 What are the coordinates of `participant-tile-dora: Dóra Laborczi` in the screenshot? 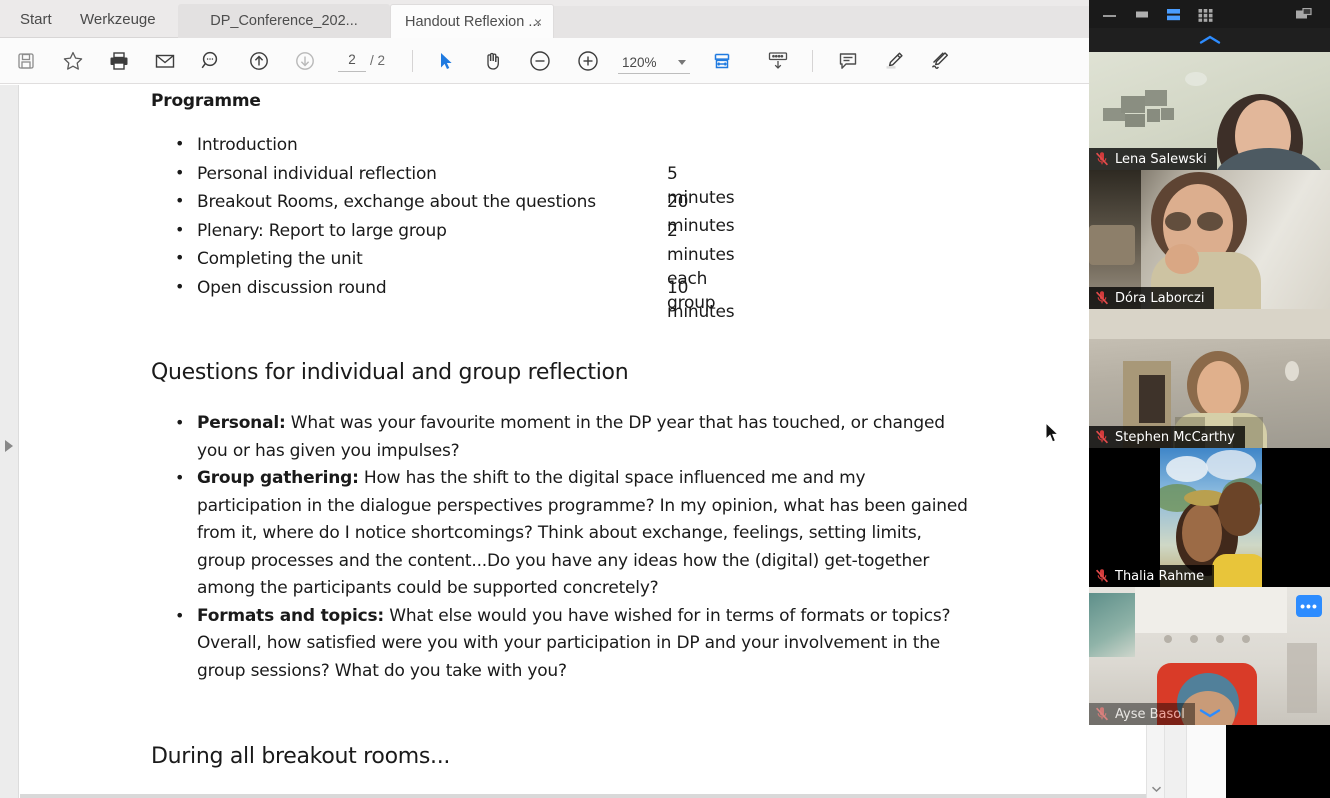 It's located at (1209, 239).